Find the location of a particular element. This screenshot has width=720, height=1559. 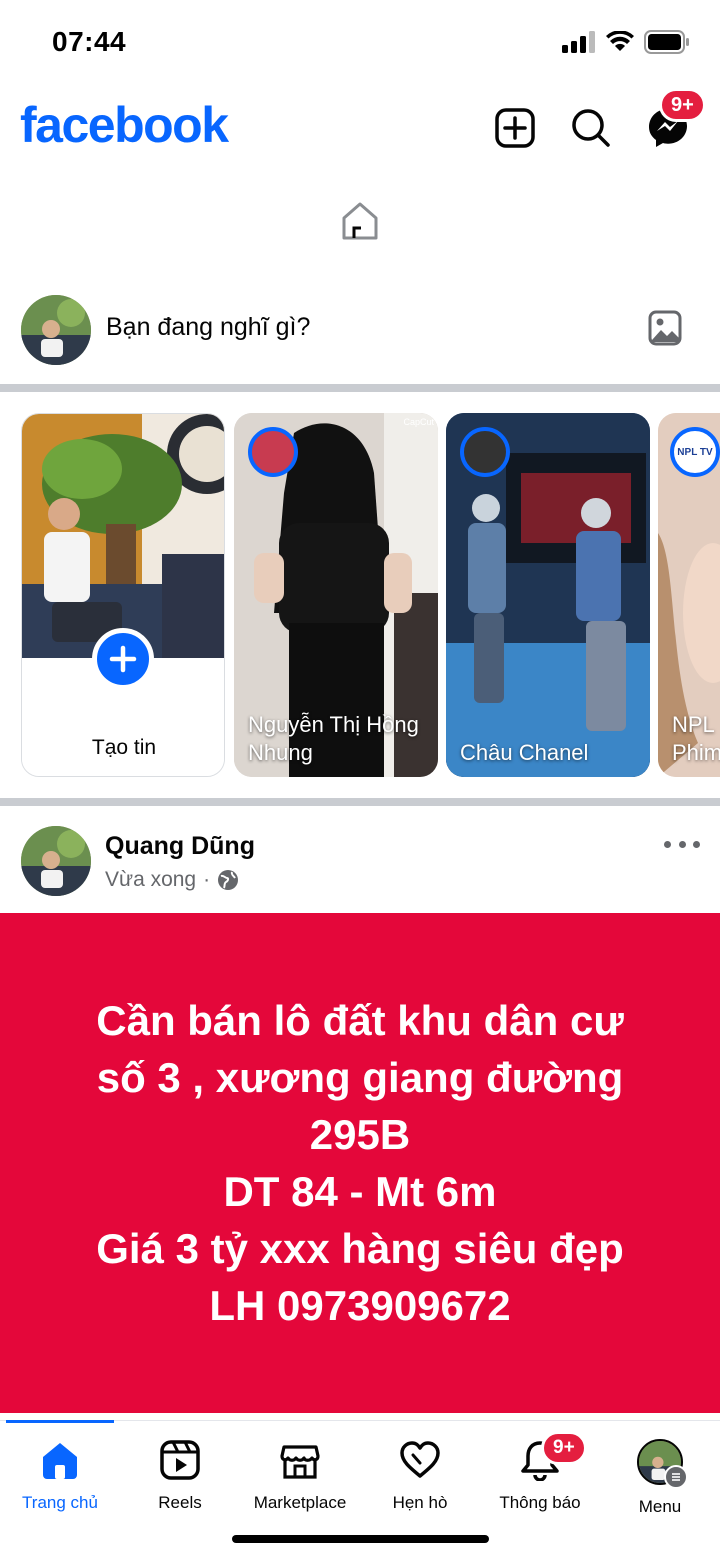

nav-active-indicator is located at coordinates (60, 1421).